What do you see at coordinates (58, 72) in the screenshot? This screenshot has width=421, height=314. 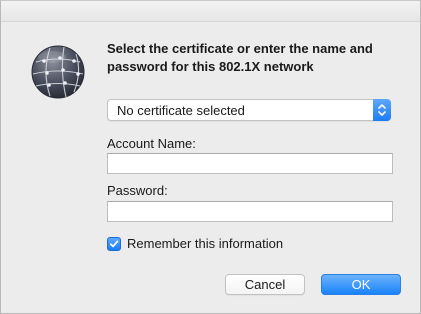 I see `network-globe-icon` at bounding box center [58, 72].